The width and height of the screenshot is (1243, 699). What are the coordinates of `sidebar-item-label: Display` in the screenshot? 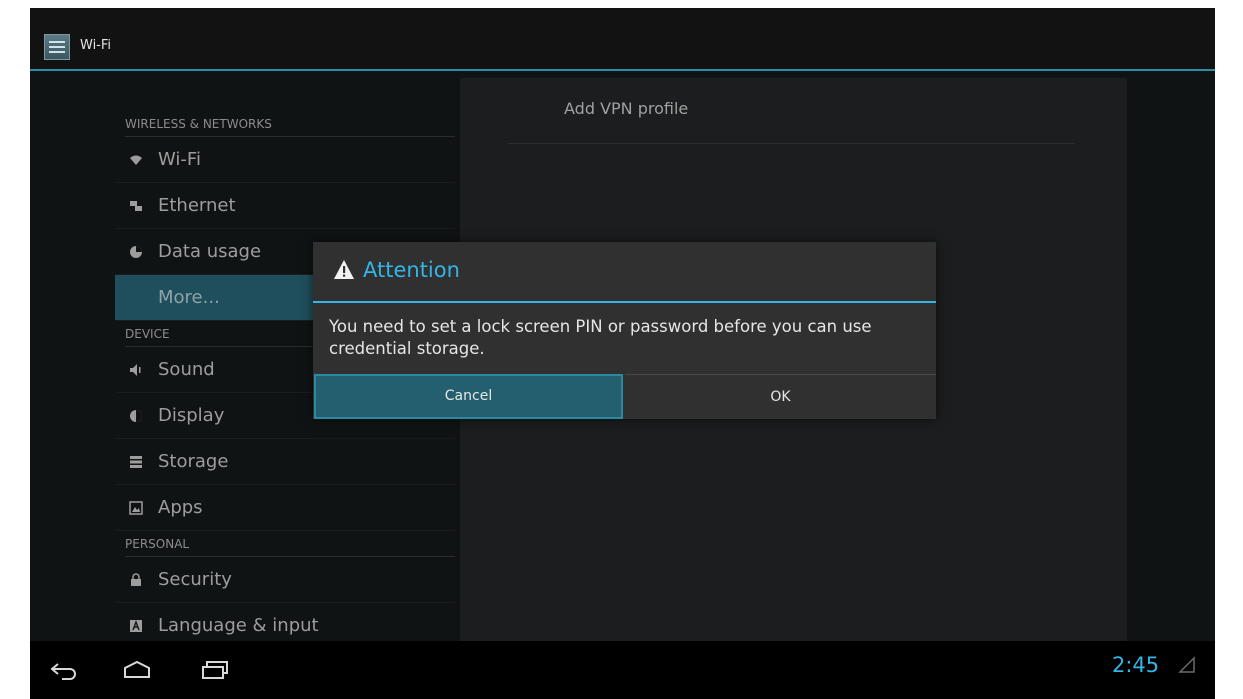 It's located at (191, 415).